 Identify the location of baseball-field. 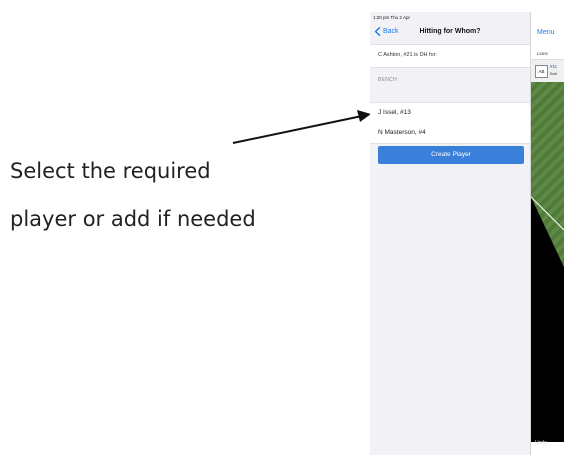
(547, 262).